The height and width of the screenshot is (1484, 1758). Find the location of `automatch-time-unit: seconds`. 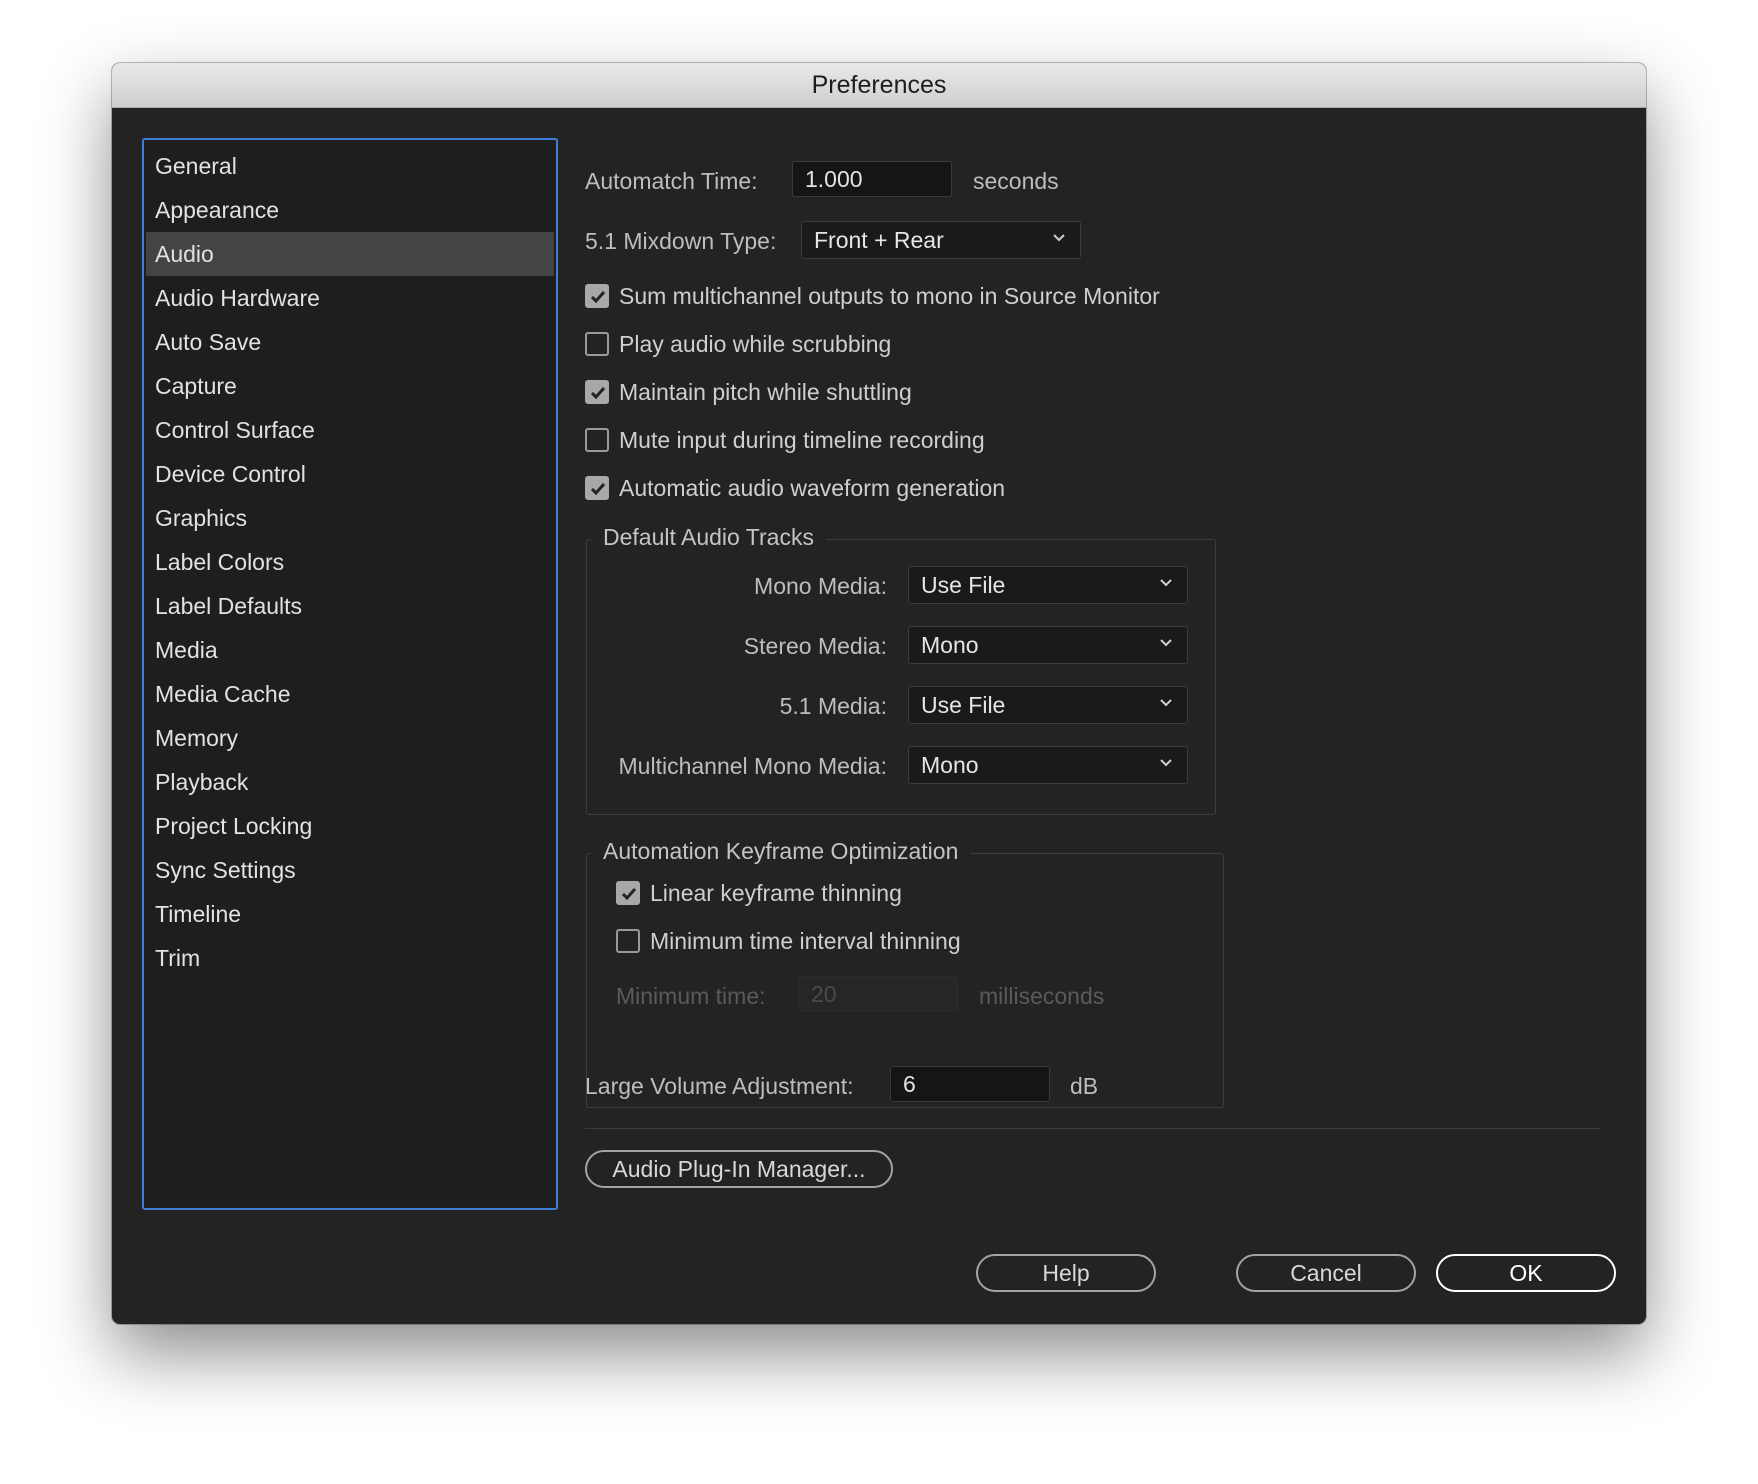

automatch-time-unit: seconds is located at coordinates (1016, 181).